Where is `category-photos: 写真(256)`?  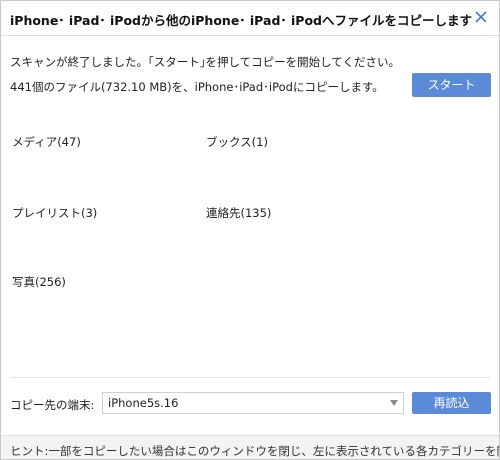 category-photos: 写真(256) is located at coordinates (39, 282).